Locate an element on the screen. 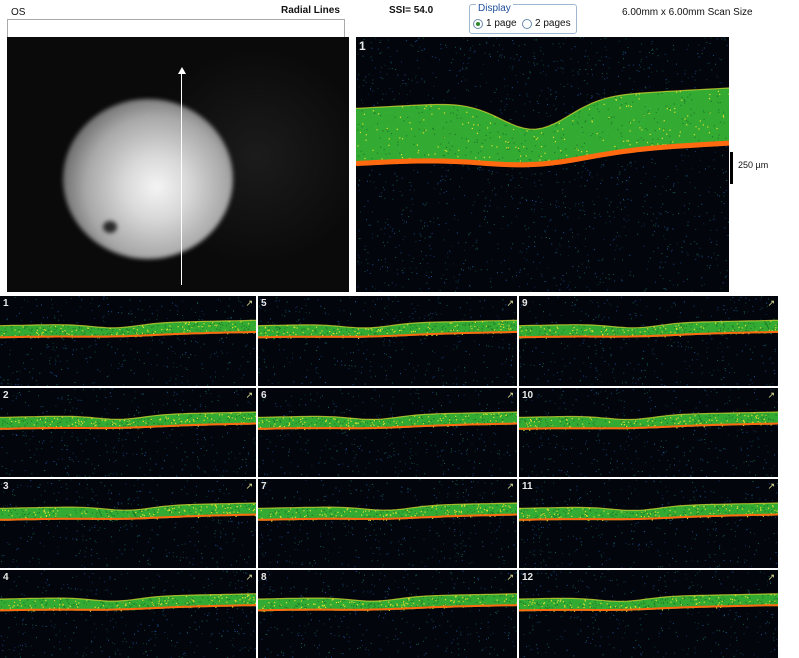 Image resolution: width=799 pixels, height=658 pixels. oct-thumbnail: 11 ↗ is located at coordinates (648, 523).